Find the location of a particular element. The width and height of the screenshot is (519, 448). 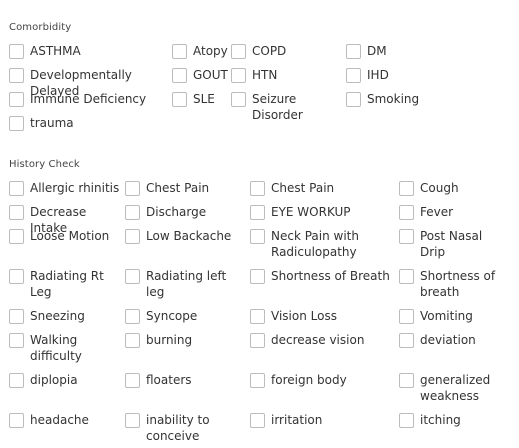

comorbidity-checkbox-htn: HTN is located at coordinates (287, 75).